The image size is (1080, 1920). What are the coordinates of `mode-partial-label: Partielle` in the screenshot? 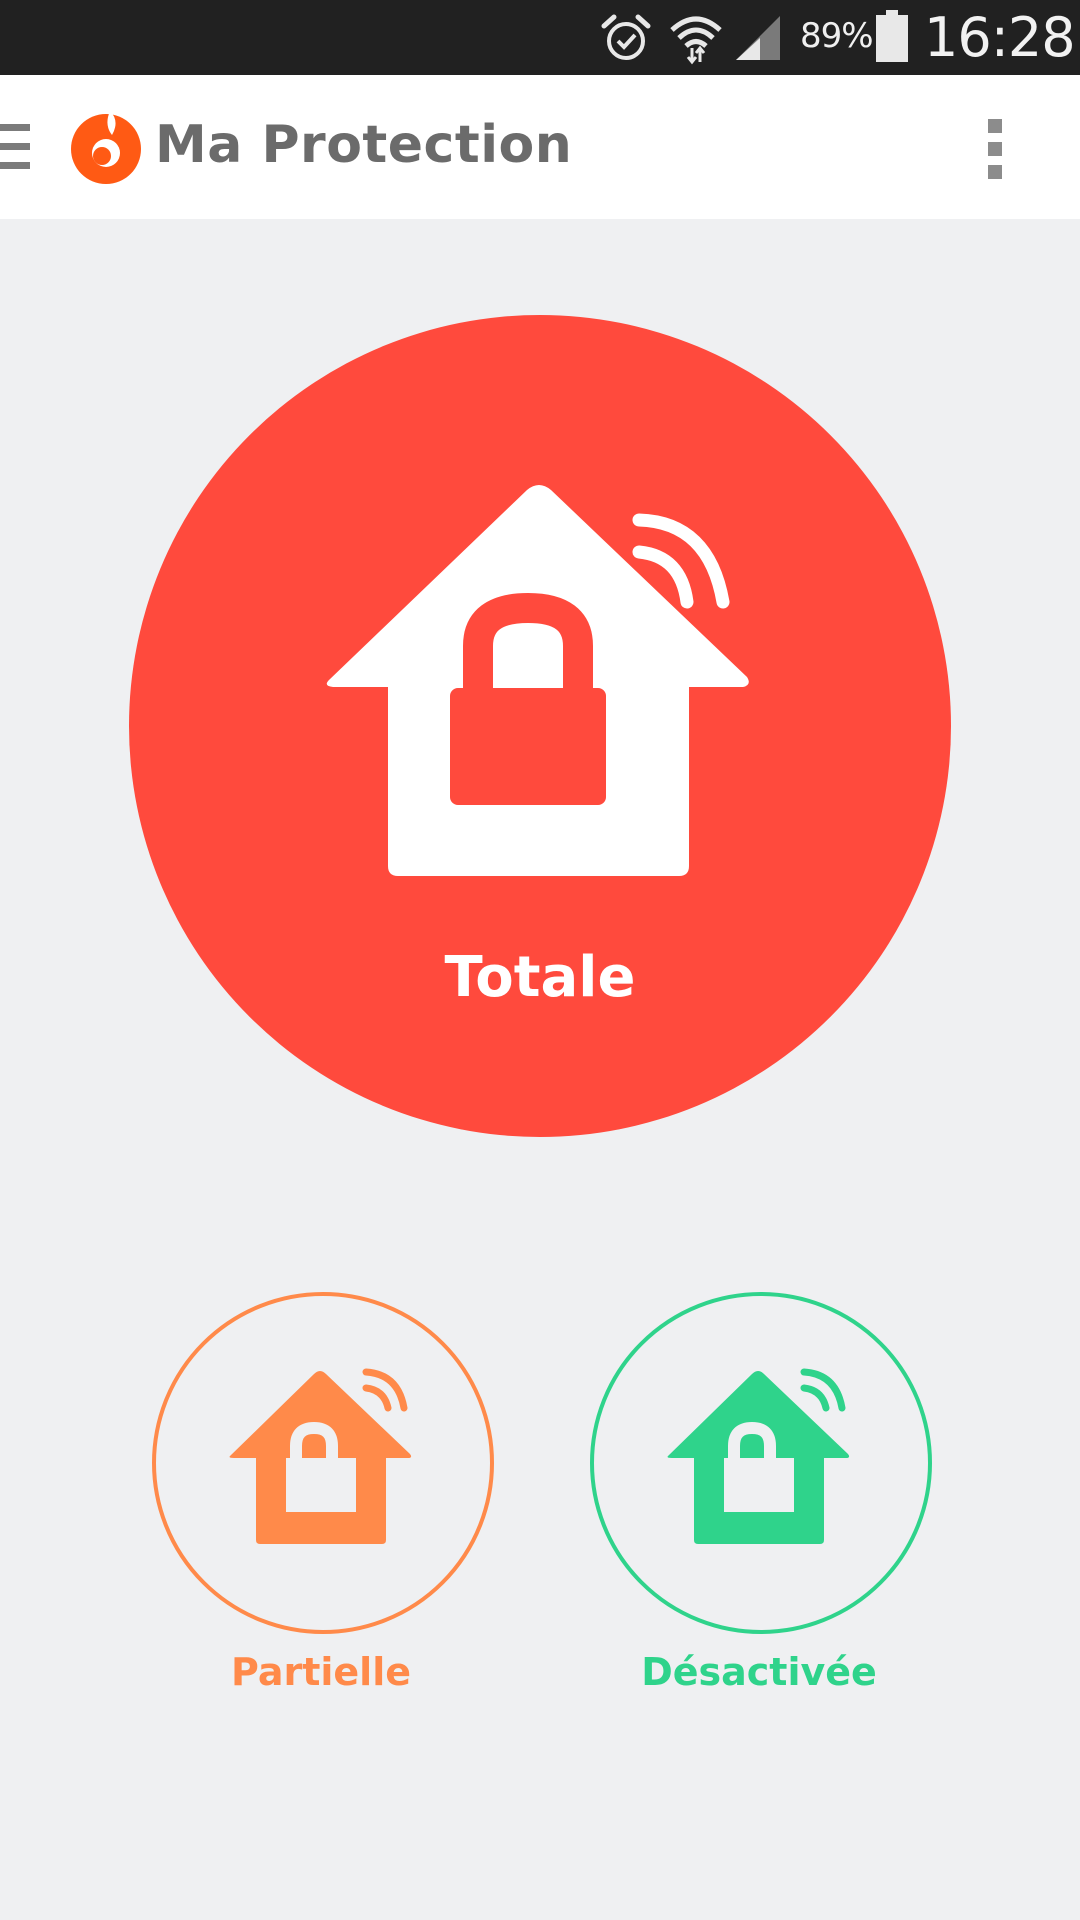 It's located at (321, 1672).